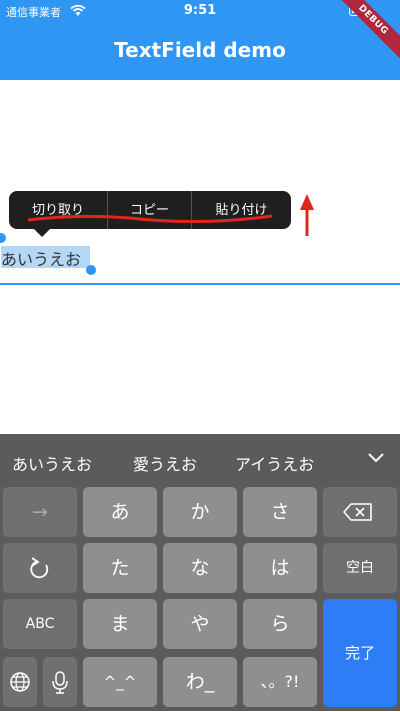  What do you see at coordinates (280, 624) in the screenshot?
I see `key-ra: ら` at bounding box center [280, 624].